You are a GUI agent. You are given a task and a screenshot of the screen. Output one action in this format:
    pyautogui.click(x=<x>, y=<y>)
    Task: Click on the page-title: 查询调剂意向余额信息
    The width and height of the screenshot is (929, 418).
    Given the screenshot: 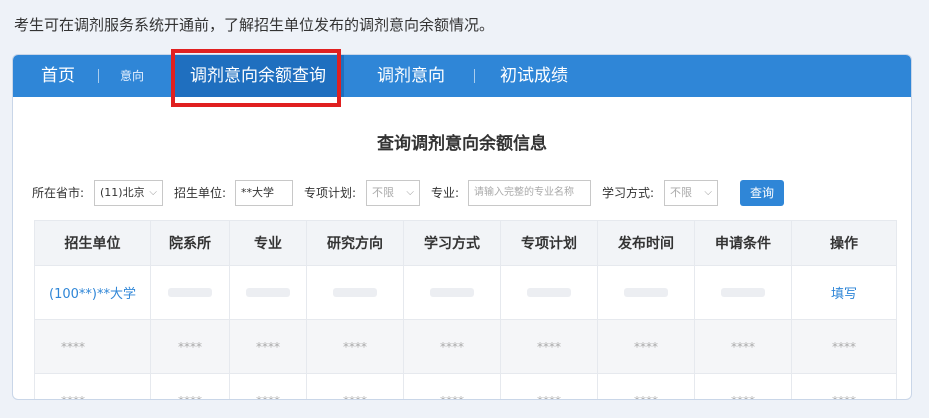 What is the action you would take?
    pyautogui.click(x=462, y=144)
    